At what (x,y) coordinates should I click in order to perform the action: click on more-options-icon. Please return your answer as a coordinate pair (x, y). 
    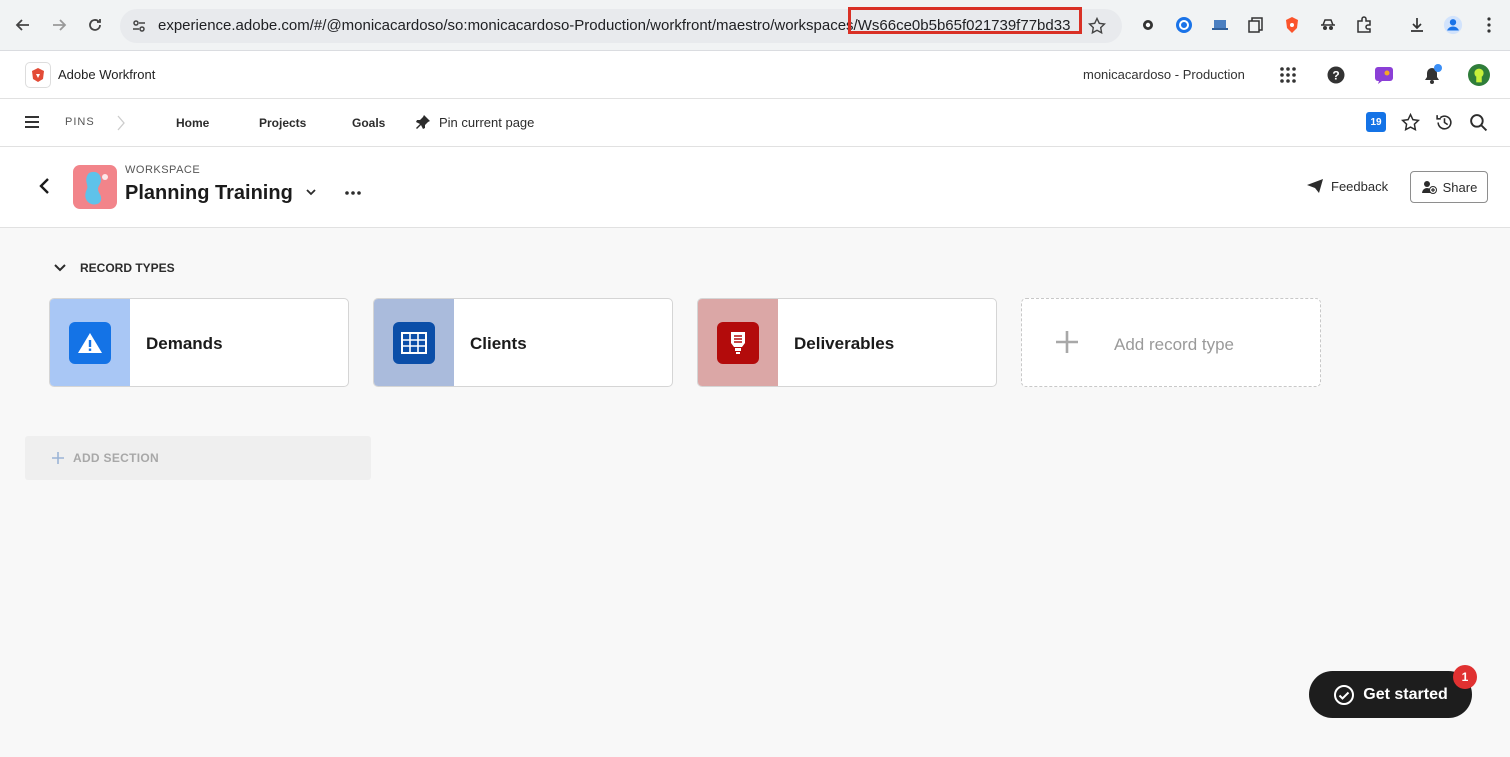
    Looking at the image, I should click on (353, 195).